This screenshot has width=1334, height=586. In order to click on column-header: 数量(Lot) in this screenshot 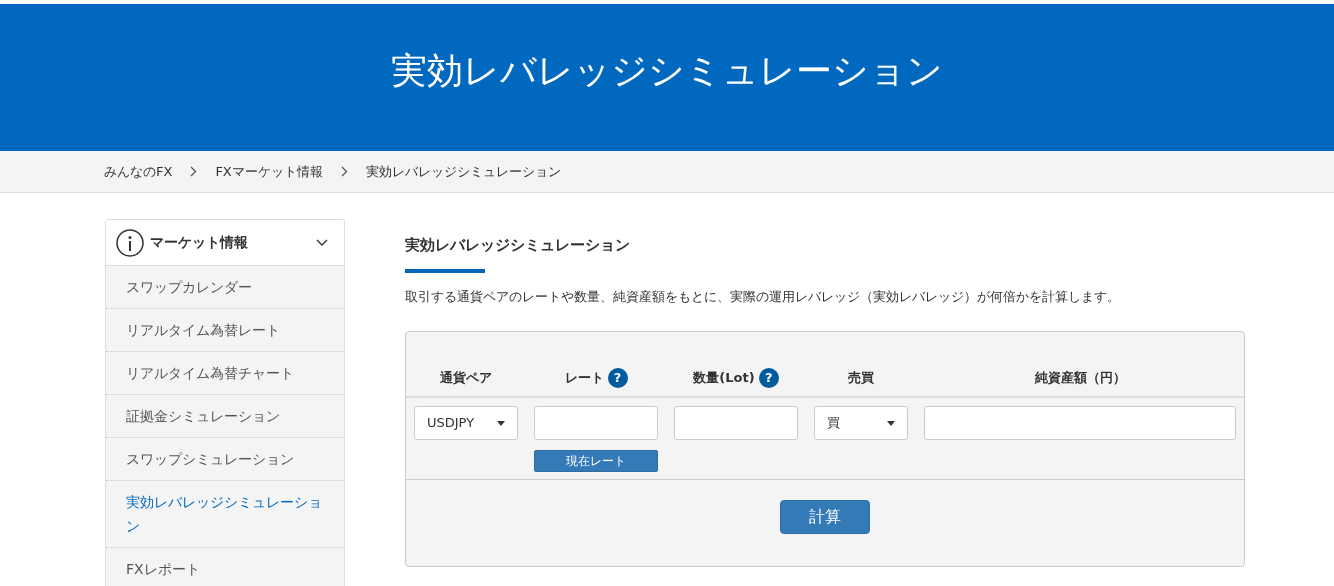, I will do `click(724, 378)`.